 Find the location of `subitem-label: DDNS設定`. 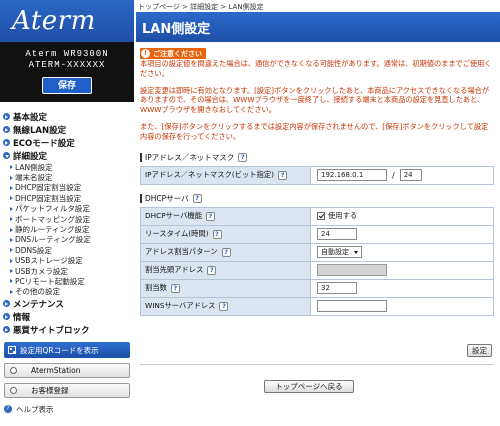

subitem-label: DDNS設定 is located at coordinates (33, 250).